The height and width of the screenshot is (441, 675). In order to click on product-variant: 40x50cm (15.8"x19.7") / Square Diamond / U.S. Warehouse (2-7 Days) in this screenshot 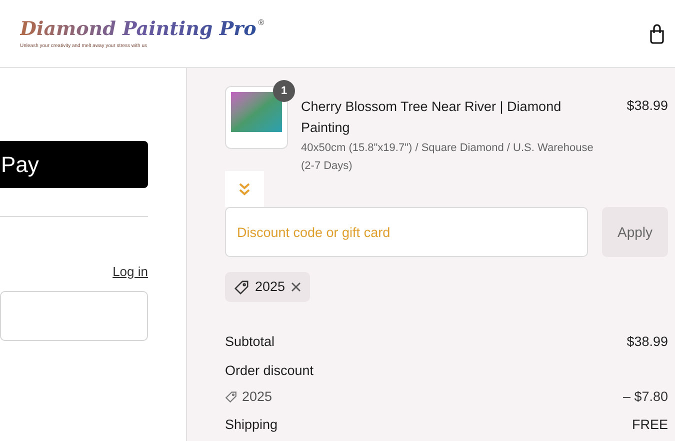, I will do `click(447, 157)`.